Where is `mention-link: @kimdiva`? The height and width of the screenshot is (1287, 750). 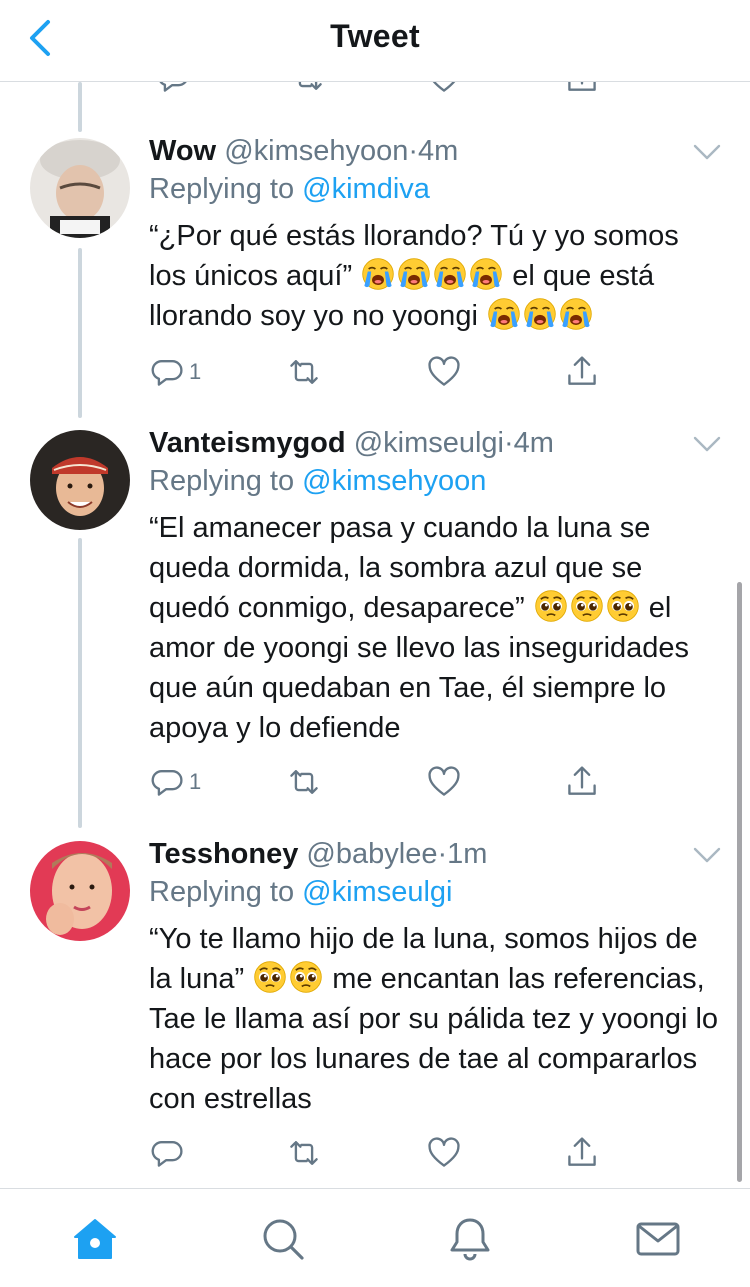 mention-link: @kimdiva is located at coordinates (366, 189).